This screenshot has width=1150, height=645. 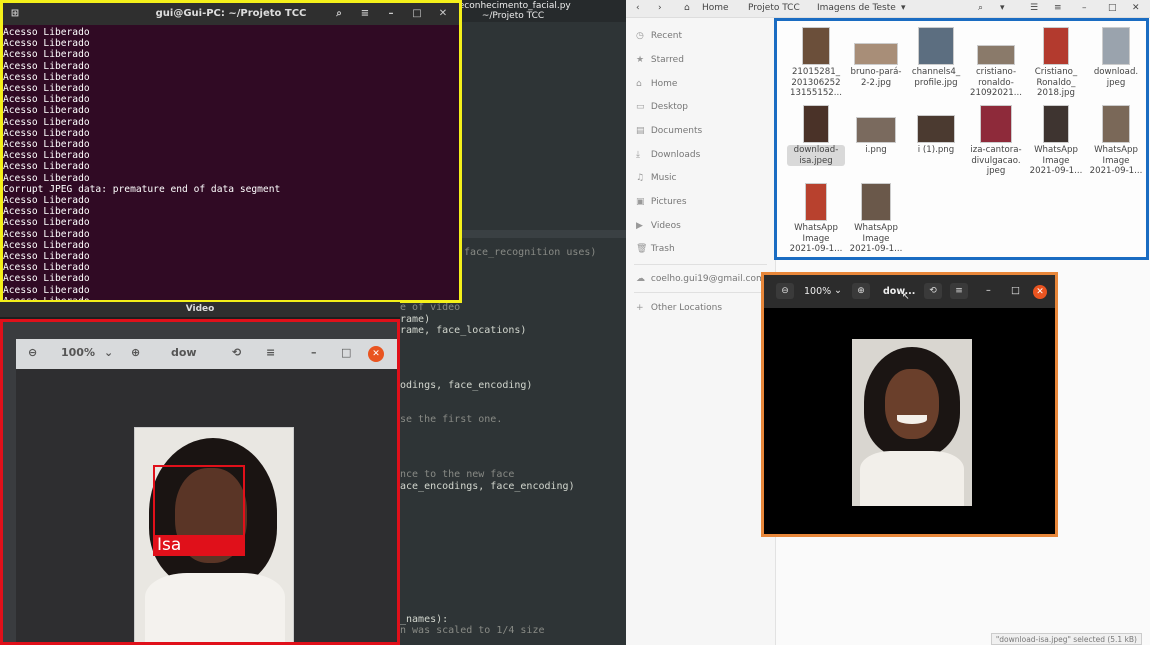 I want to click on sidebar-item-videos: ▶ Videos, so click(x=658, y=226).